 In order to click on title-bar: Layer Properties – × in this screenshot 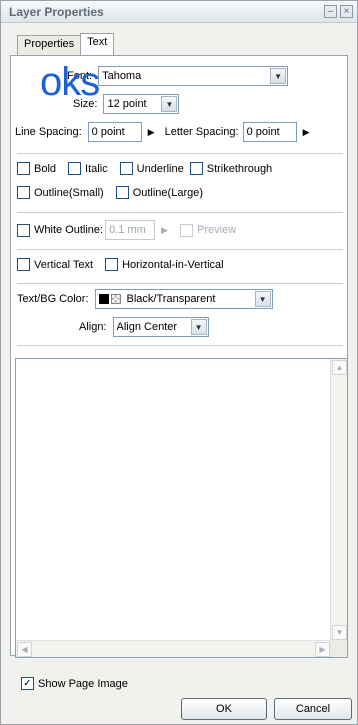, I will do `click(179, 12)`.